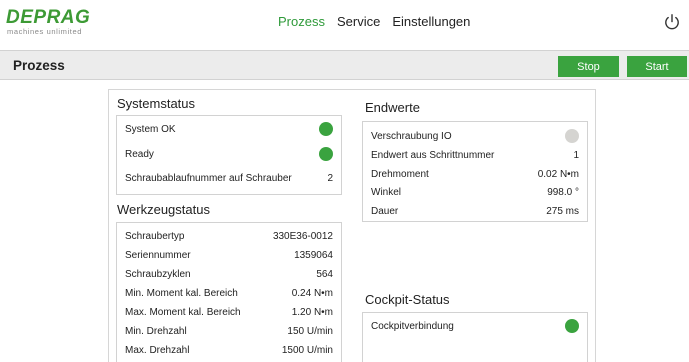 This screenshot has height=362, width=689. I want to click on row-value: 275 ms, so click(562, 211).